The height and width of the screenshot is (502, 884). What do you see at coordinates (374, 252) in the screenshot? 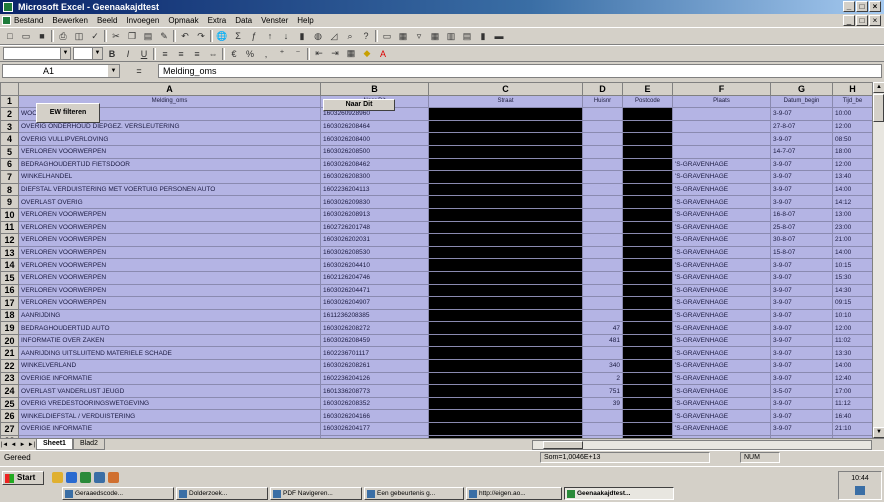
I see `cell-naar: 1603026208530` at bounding box center [374, 252].